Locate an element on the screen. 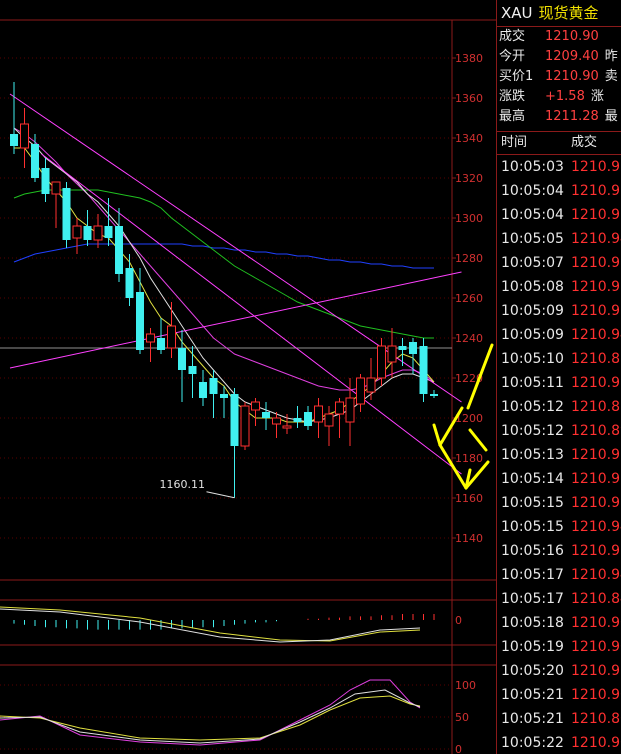 The image size is (621, 754). quote-row: 最高 1211.28 最 is located at coordinates (559, 117).